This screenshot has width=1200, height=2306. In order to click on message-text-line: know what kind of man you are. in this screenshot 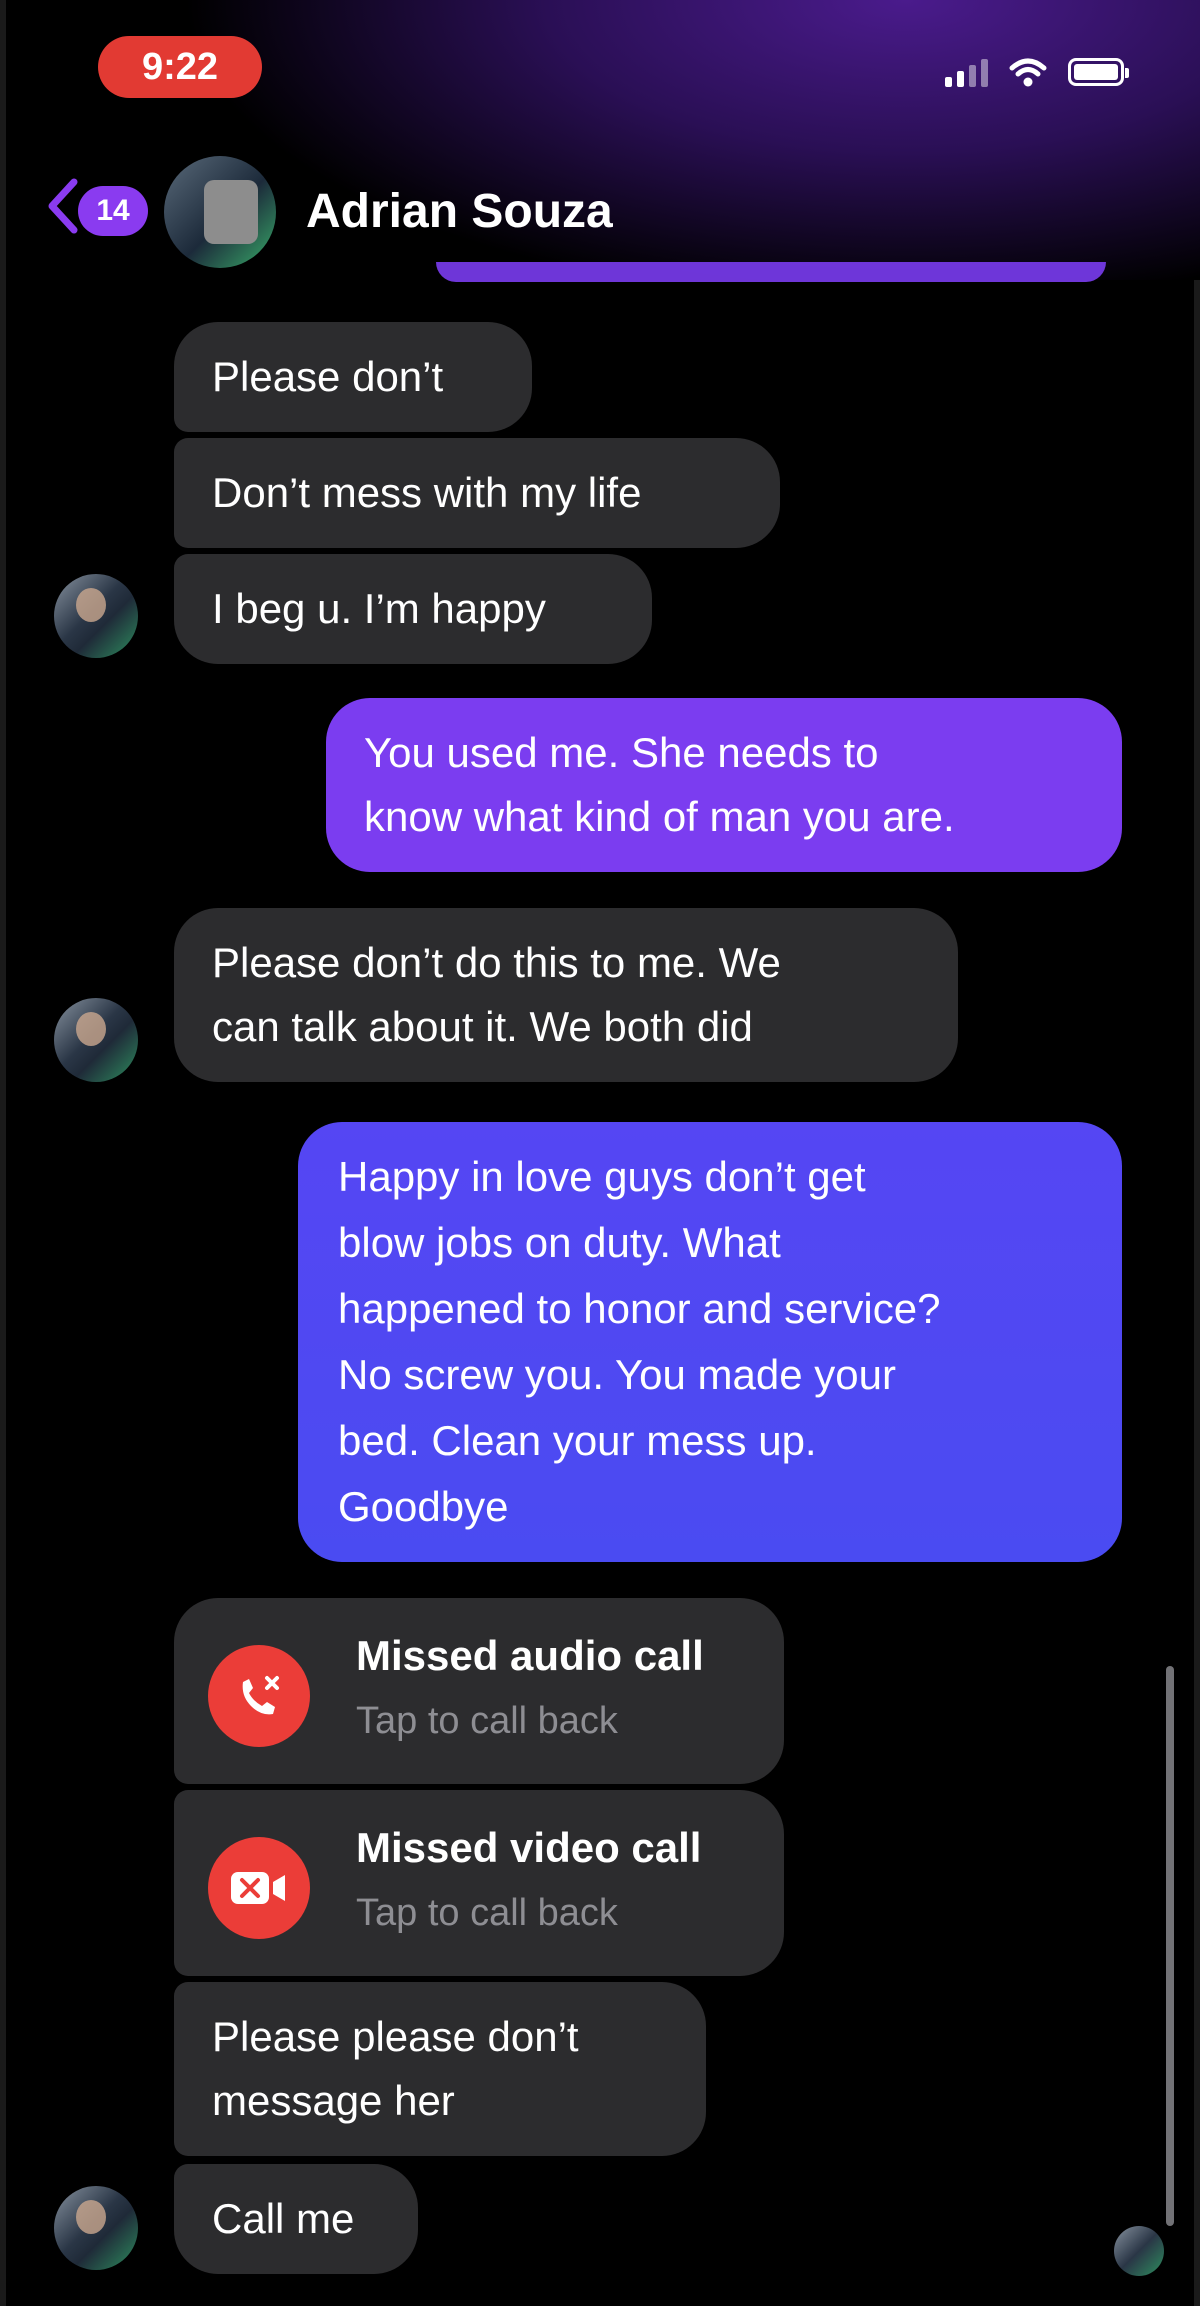, I will do `click(659, 816)`.